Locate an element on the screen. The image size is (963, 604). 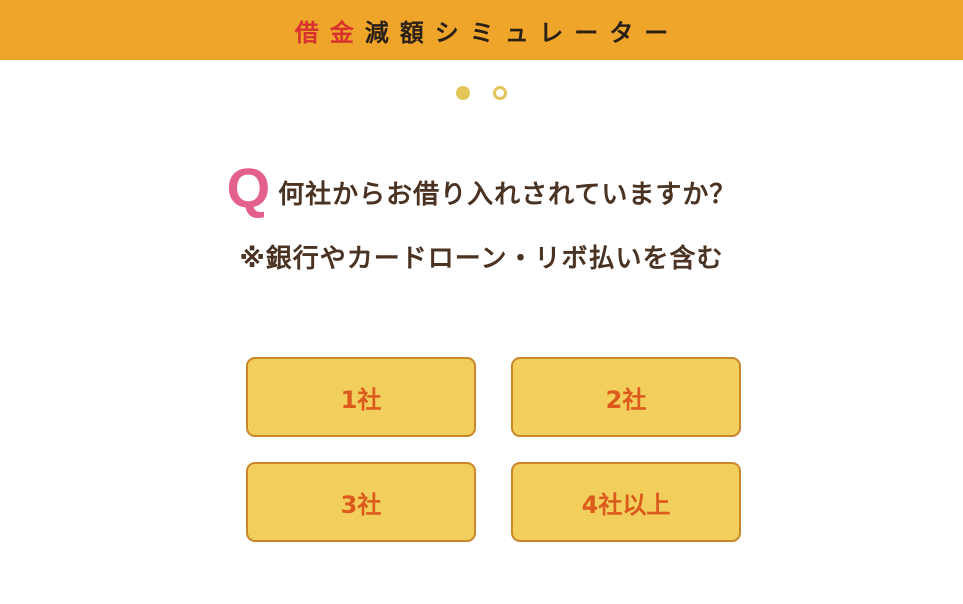
choice-button-4-plus: 4社以上 is located at coordinates (626, 502).